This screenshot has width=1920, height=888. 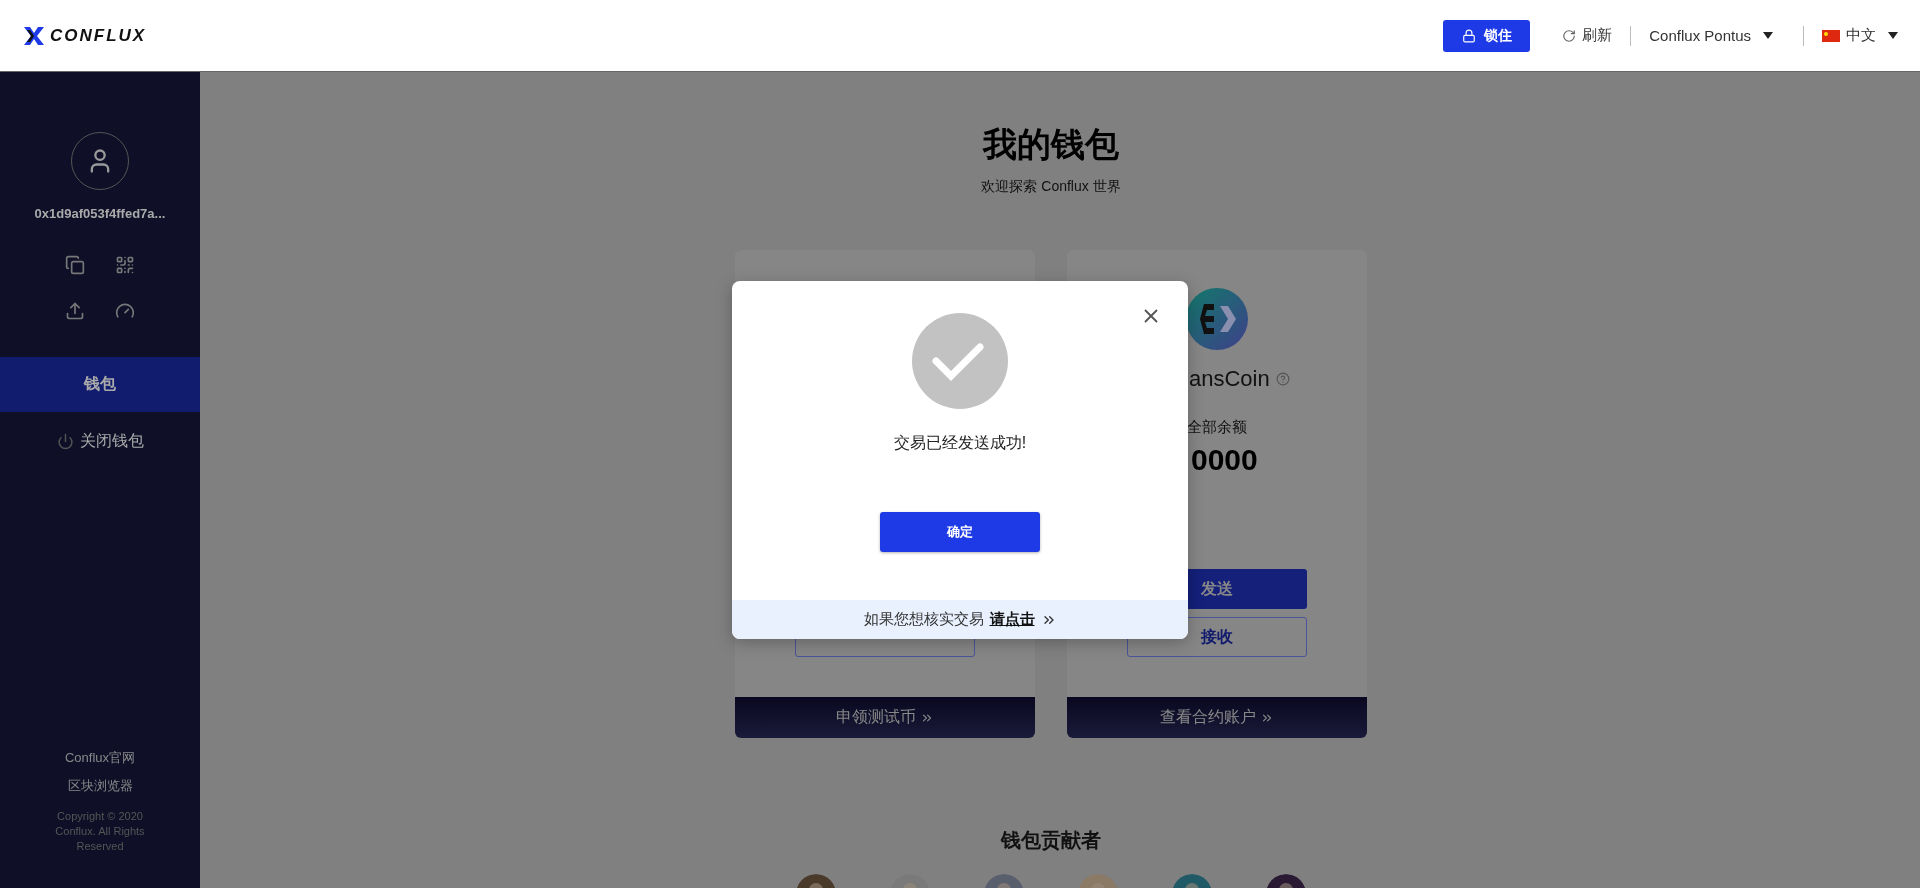 What do you see at coordinates (1468, 35) in the screenshot?
I see `lock-icon` at bounding box center [1468, 35].